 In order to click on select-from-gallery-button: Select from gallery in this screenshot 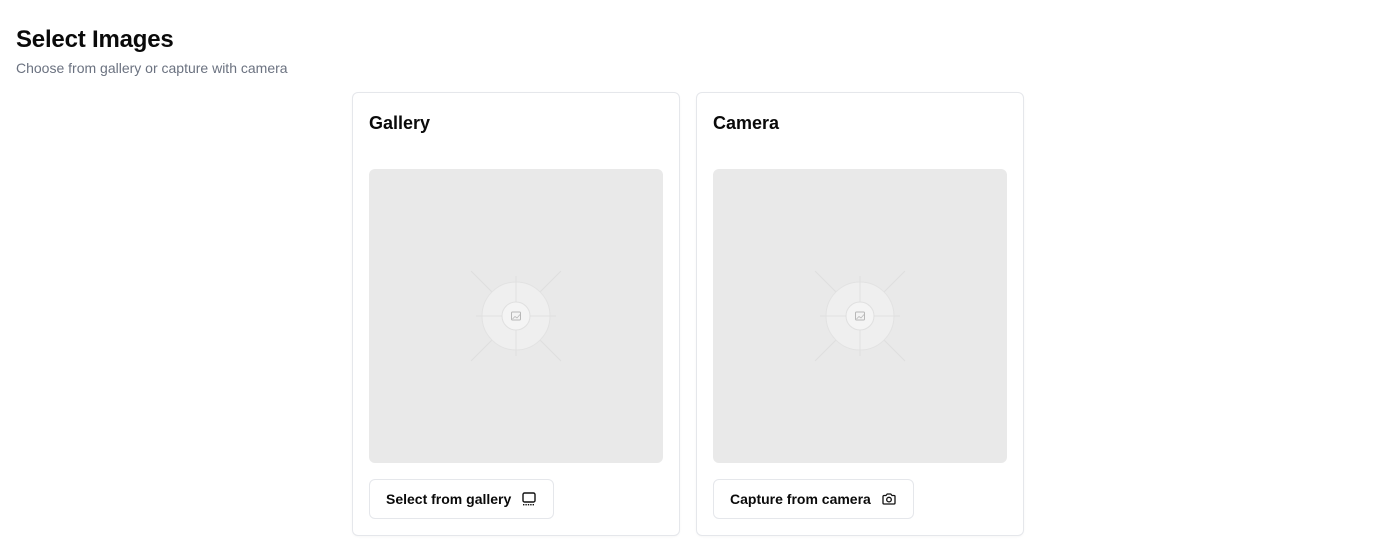, I will do `click(462, 499)`.